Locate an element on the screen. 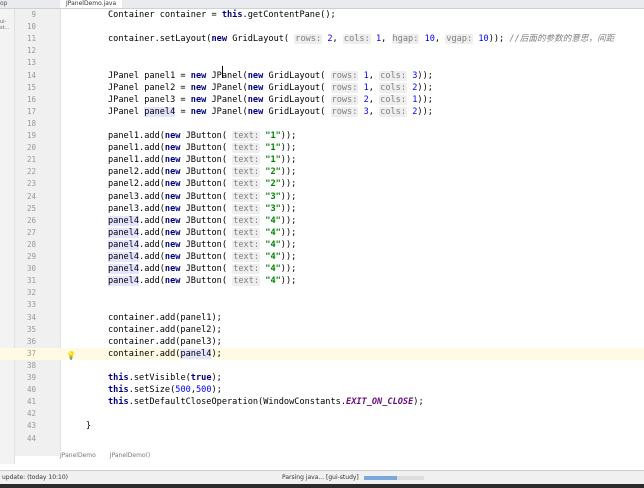 This screenshot has height=488, width=644. line-number: 23 is located at coordinates (26, 184).